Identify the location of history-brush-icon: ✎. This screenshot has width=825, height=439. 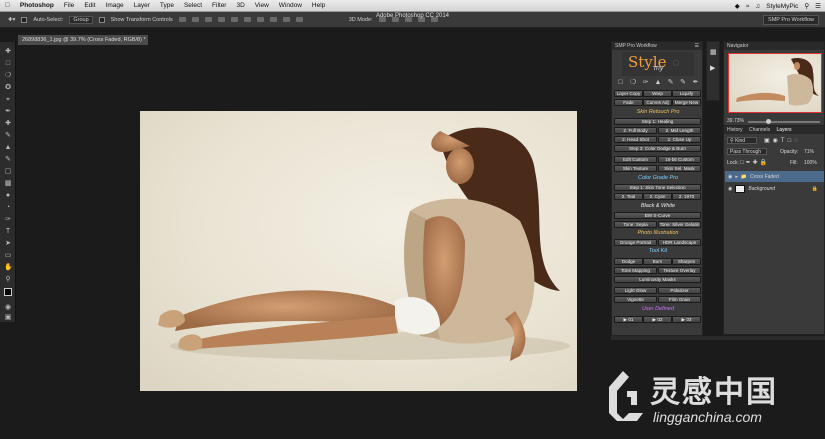
(8, 160).